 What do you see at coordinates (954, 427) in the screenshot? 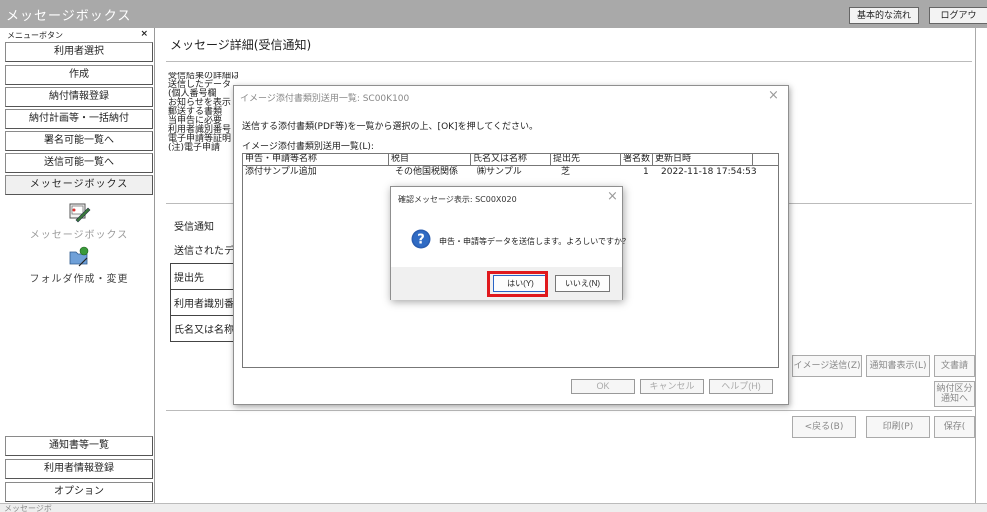
I see `save-button: 保存(` at bounding box center [954, 427].